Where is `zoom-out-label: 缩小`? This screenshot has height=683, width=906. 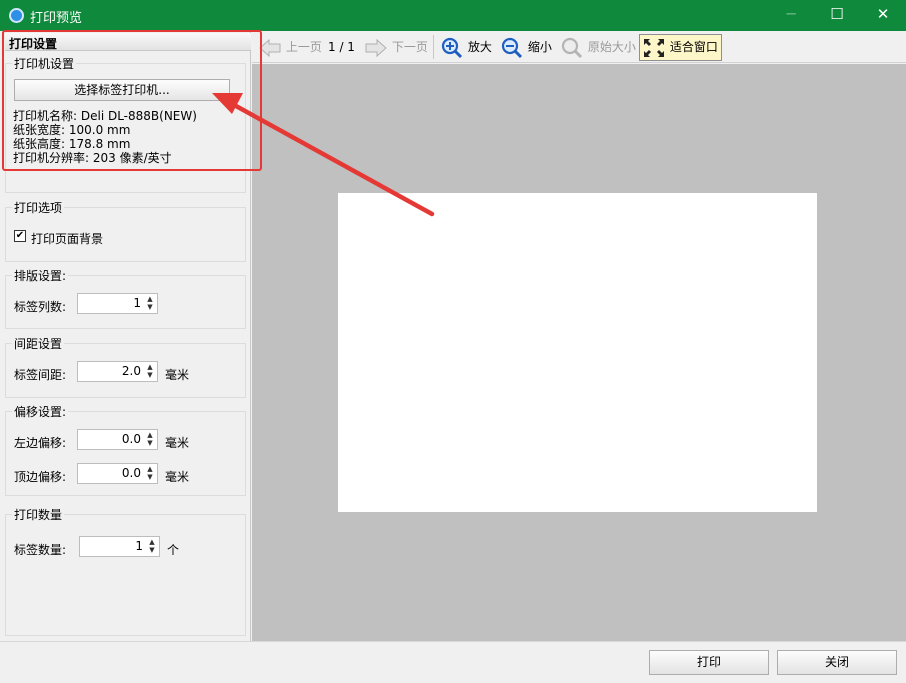 zoom-out-label: 缩小 is located at coordinates (539, 47).